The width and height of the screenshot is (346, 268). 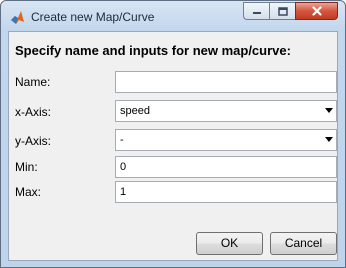 I want to click on caption-buttons, so click(x=290, y=11).